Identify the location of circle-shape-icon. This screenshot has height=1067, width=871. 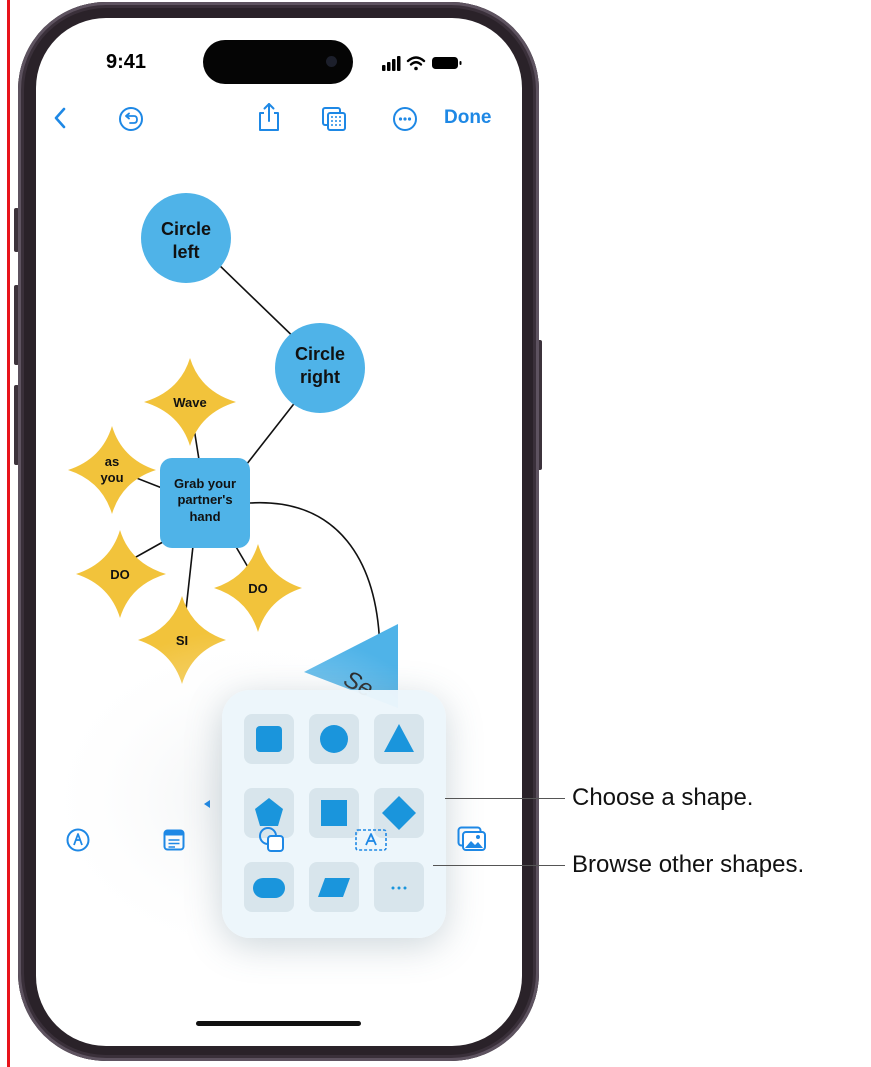
(334, 739).